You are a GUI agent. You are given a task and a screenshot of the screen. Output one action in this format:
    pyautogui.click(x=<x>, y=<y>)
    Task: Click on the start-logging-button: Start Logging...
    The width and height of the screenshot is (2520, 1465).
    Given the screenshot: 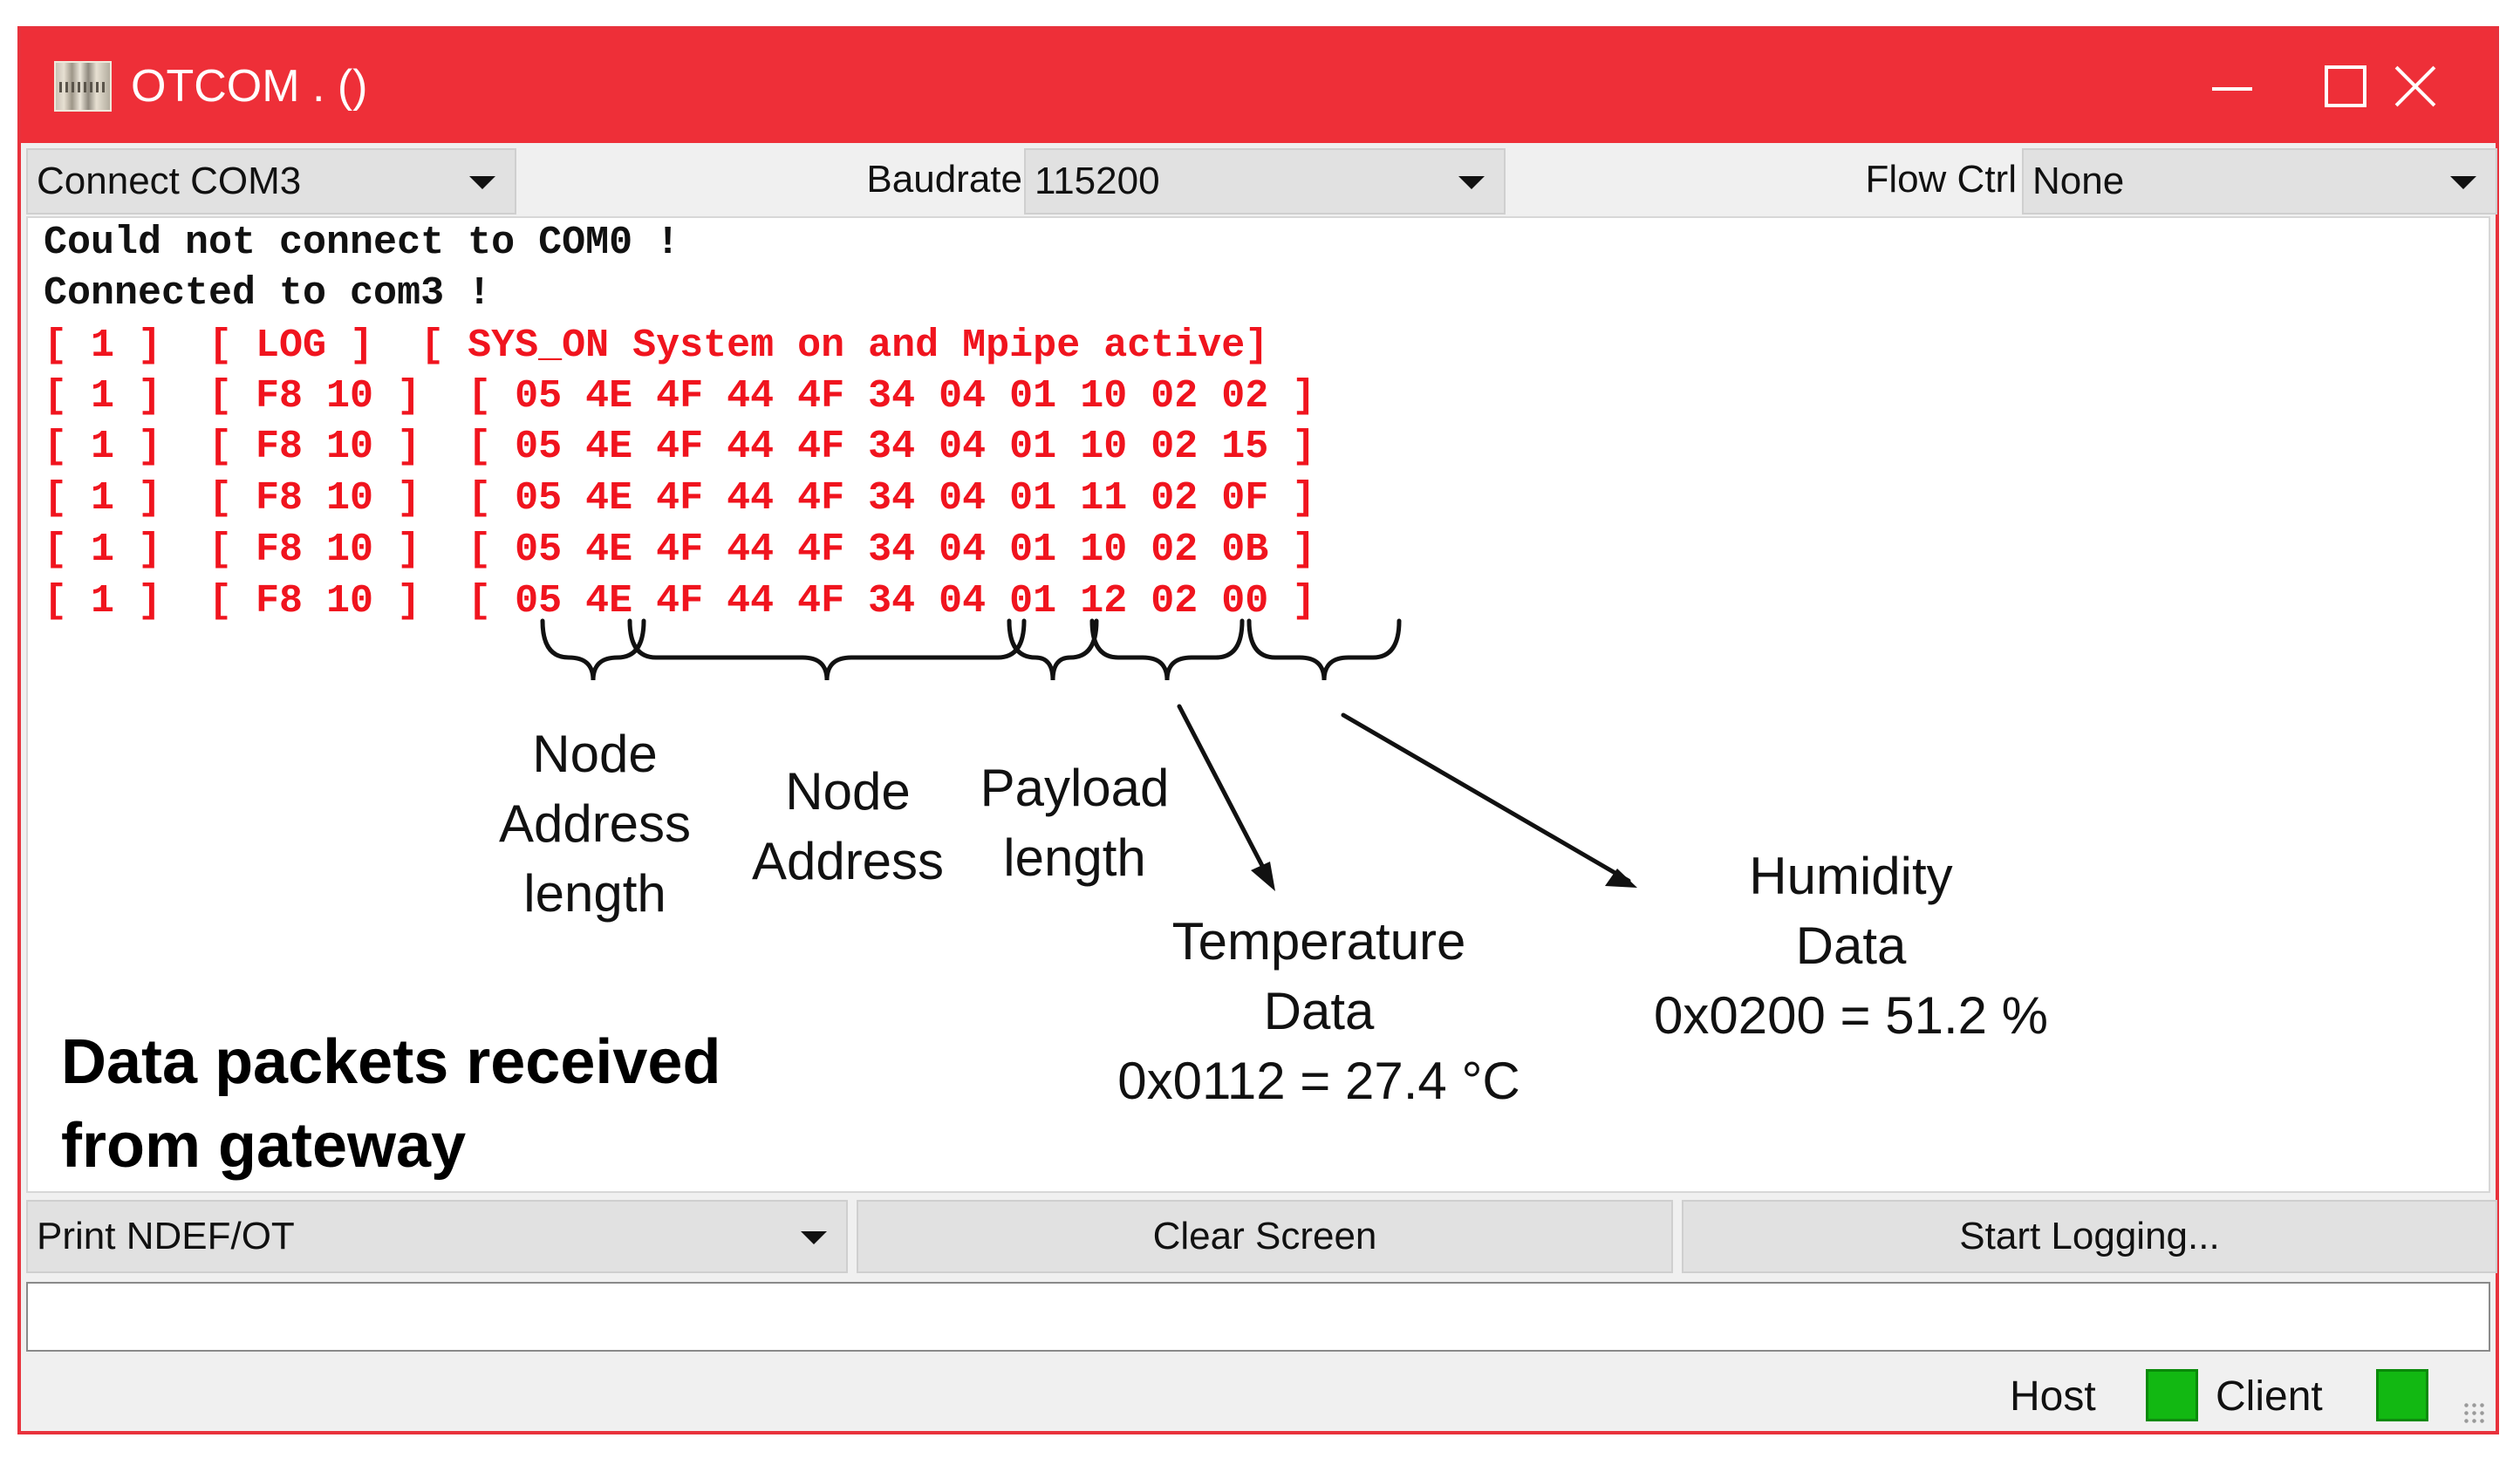 What is the action you would take?
    pyautogui.click(x=2089, y=1236)
    